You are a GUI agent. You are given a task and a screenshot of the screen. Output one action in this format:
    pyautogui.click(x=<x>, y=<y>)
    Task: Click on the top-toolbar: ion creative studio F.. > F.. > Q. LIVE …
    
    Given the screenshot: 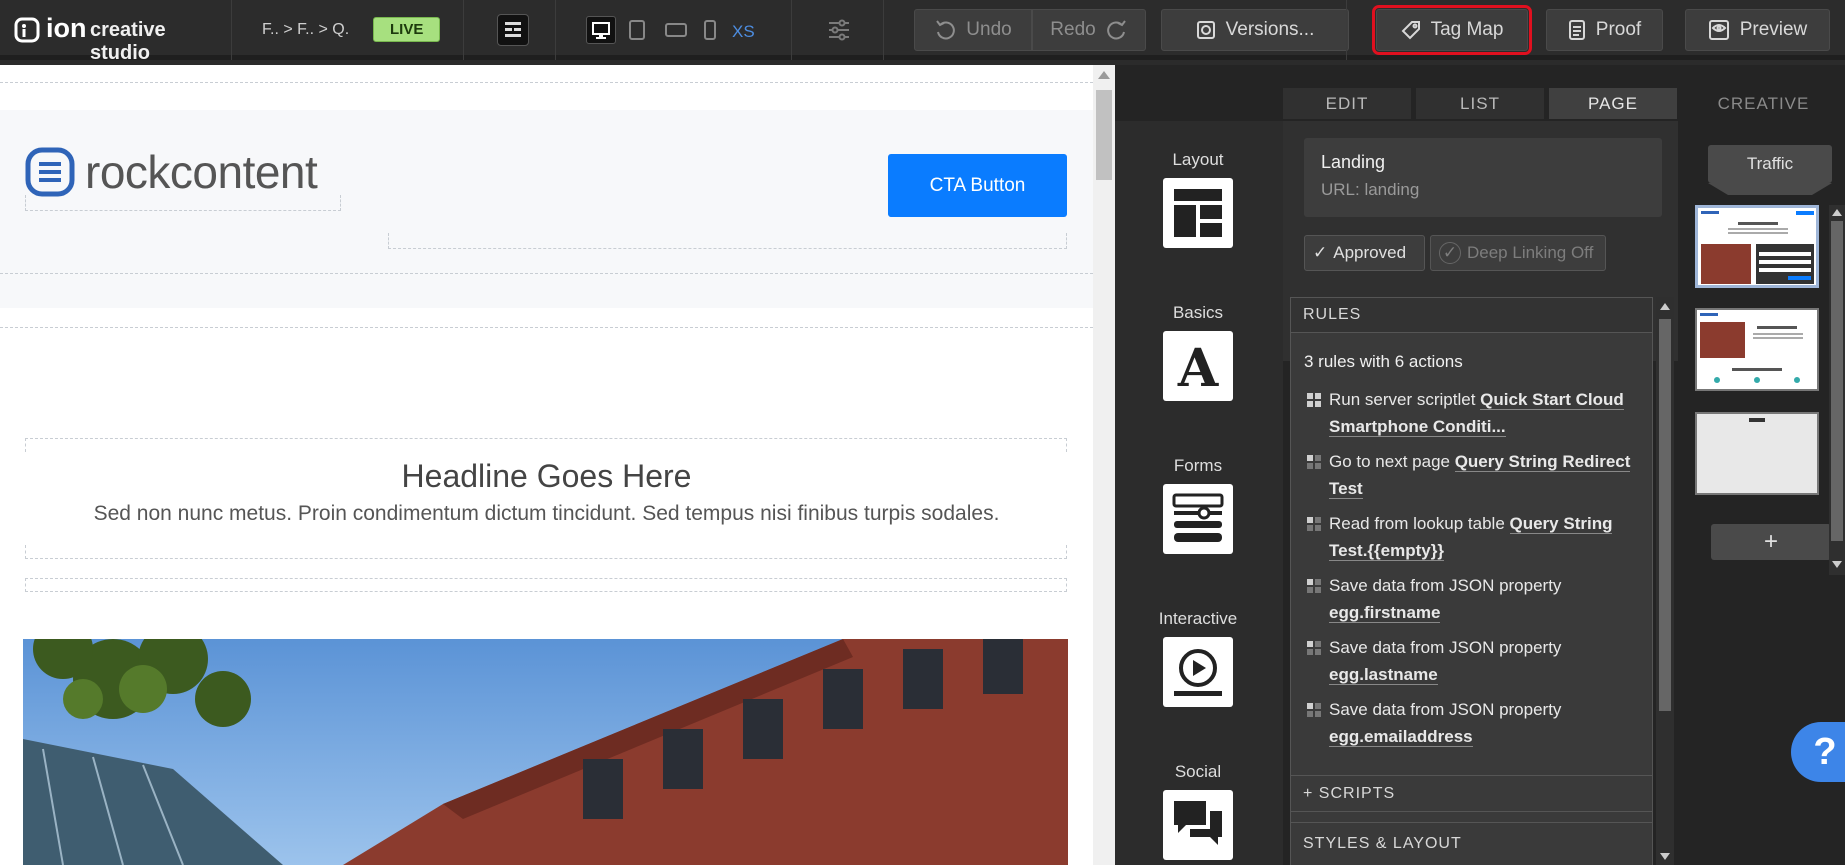 What is the action you would take?
    pyautogui.click(x=922, y=32)
    